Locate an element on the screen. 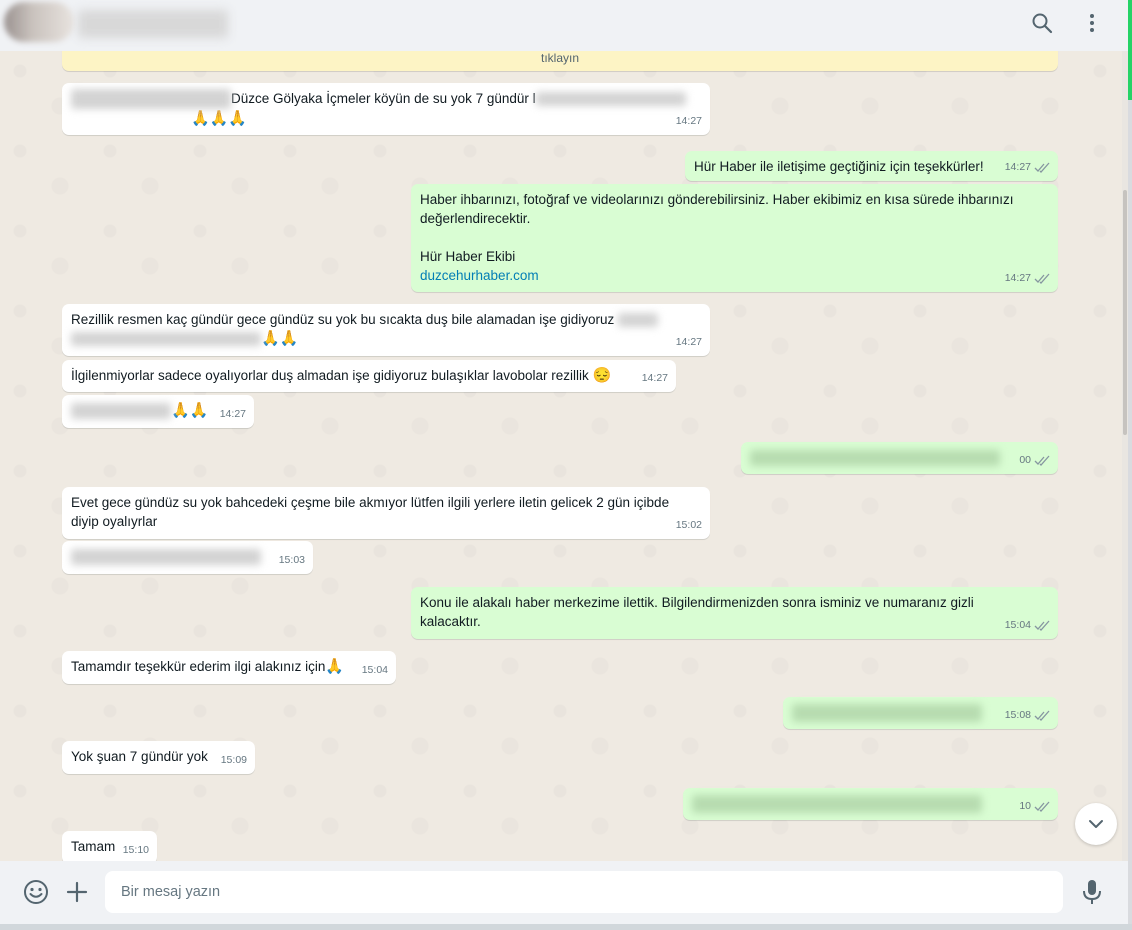  window-edge-accent is located at coordinates (1130, 50).